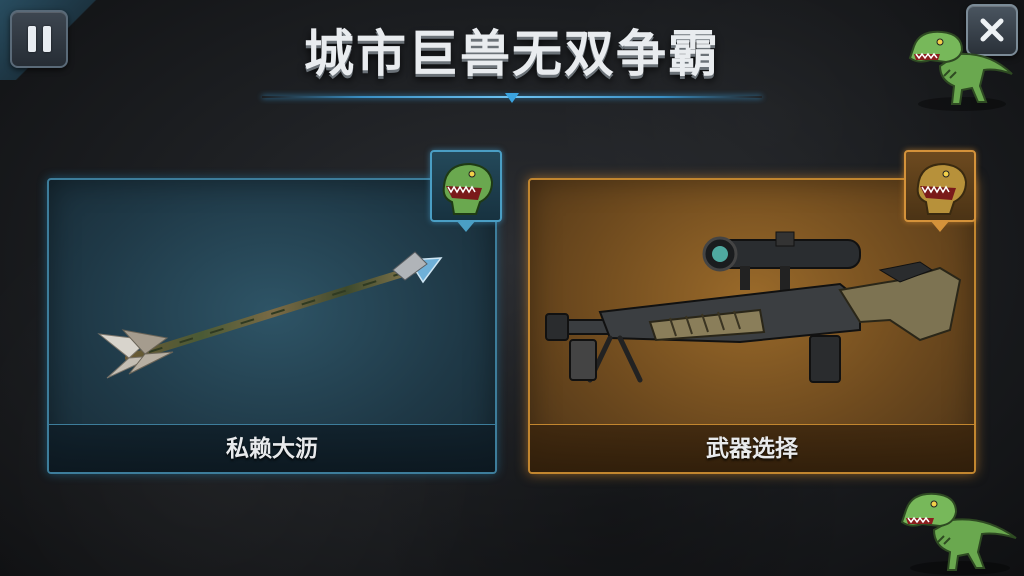 The image size is (1024, 576). What do you see at coordinates (46, 39) in the screenshot?
I see `pause-icon-bar` at bounding box center [46, 39].